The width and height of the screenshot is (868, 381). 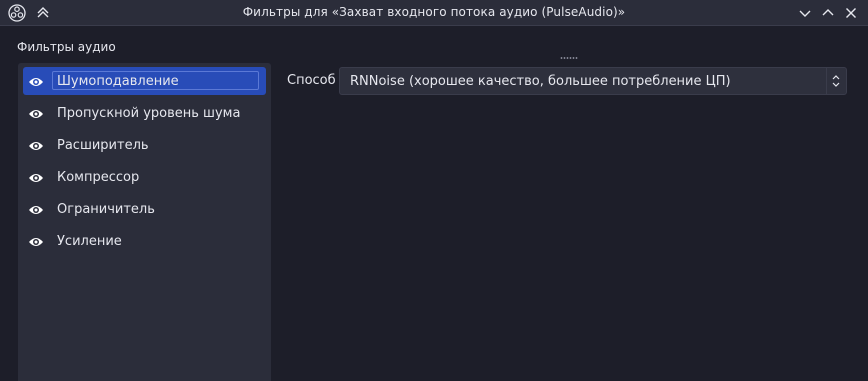 I want to click on filter-item-label: Усиление, so click(x=89, y=241).